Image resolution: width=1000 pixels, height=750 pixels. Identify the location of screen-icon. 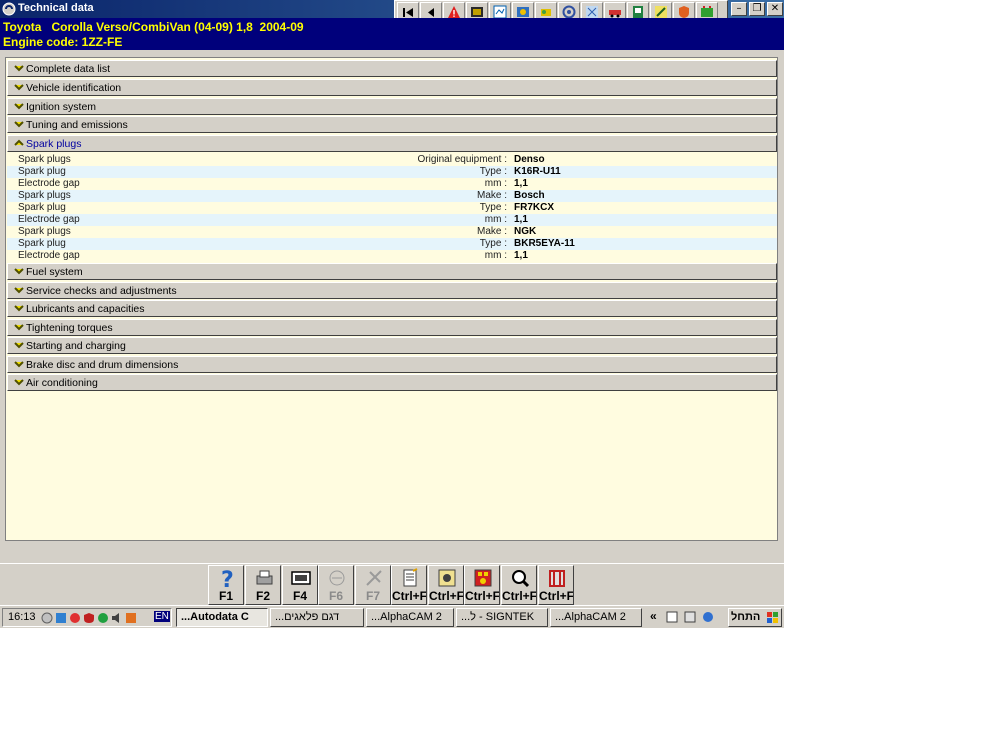
(301, 578).